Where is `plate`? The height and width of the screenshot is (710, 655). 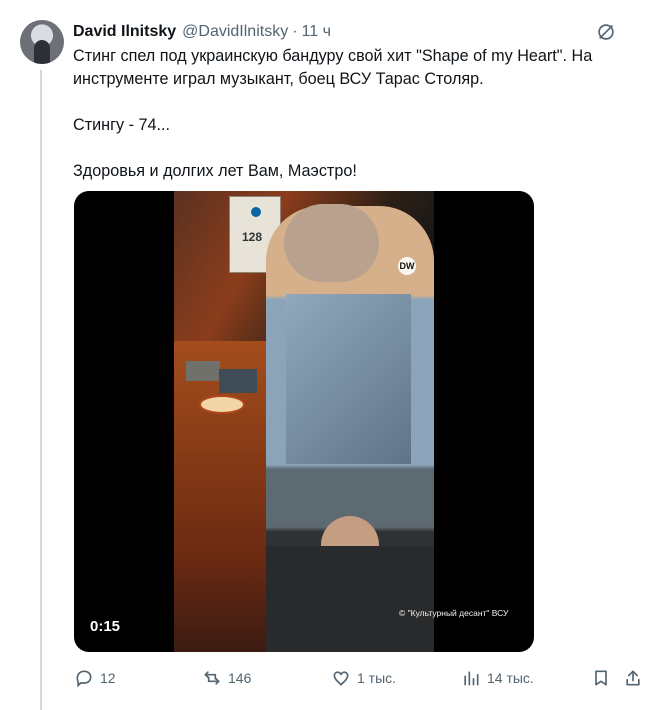
plate is located at coordinates (222, 404).